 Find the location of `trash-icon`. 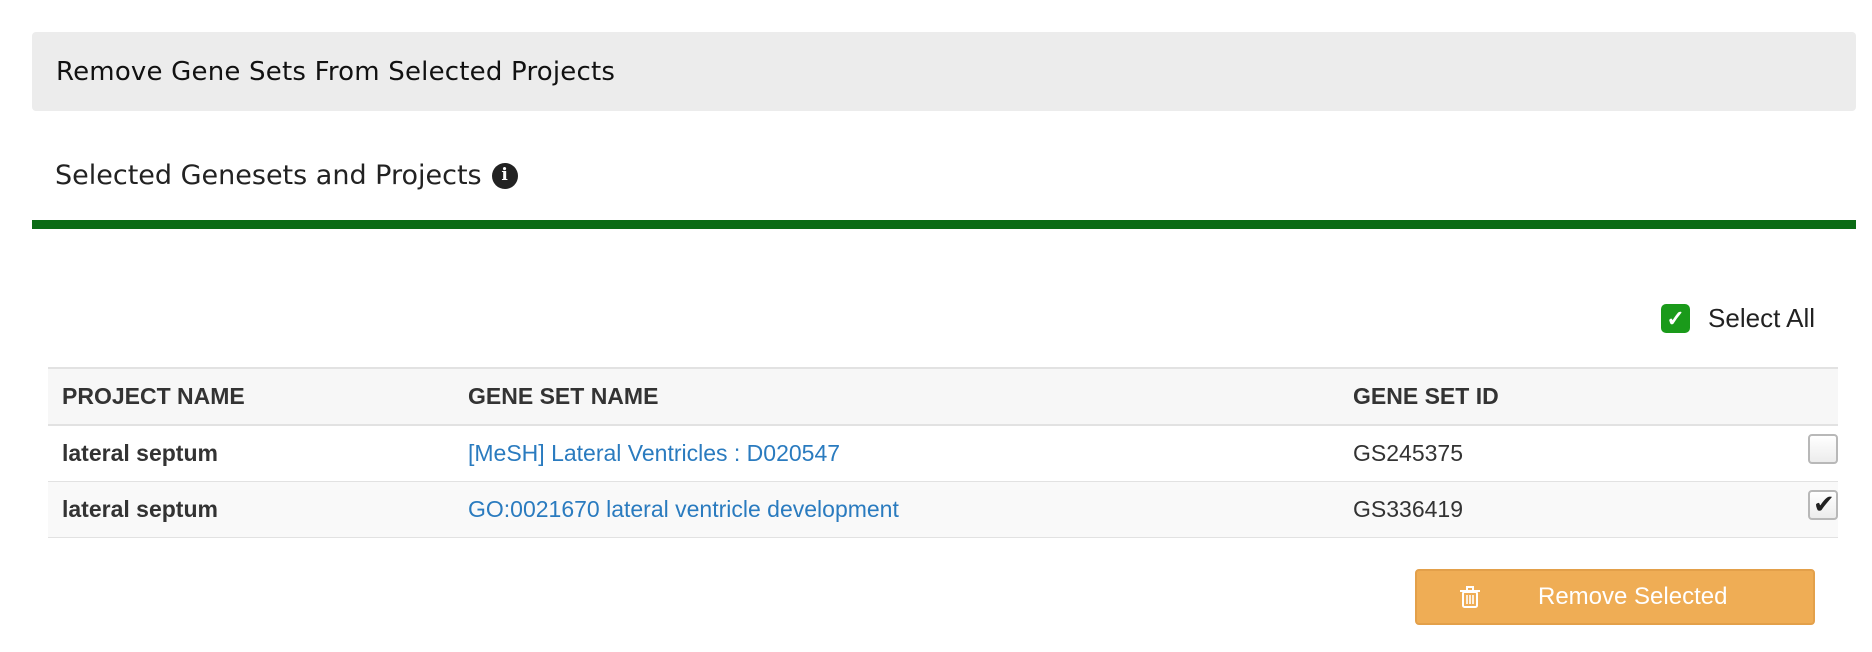

trash-icon is located at coordinates (1470, 597).